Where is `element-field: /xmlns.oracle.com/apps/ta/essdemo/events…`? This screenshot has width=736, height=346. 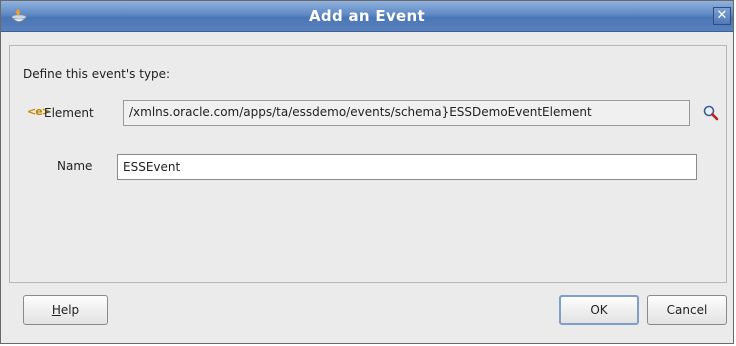 element-field: /xmlns.oracle.com/apps/ta/essdemo/events… is located at coordinates (406, 113).